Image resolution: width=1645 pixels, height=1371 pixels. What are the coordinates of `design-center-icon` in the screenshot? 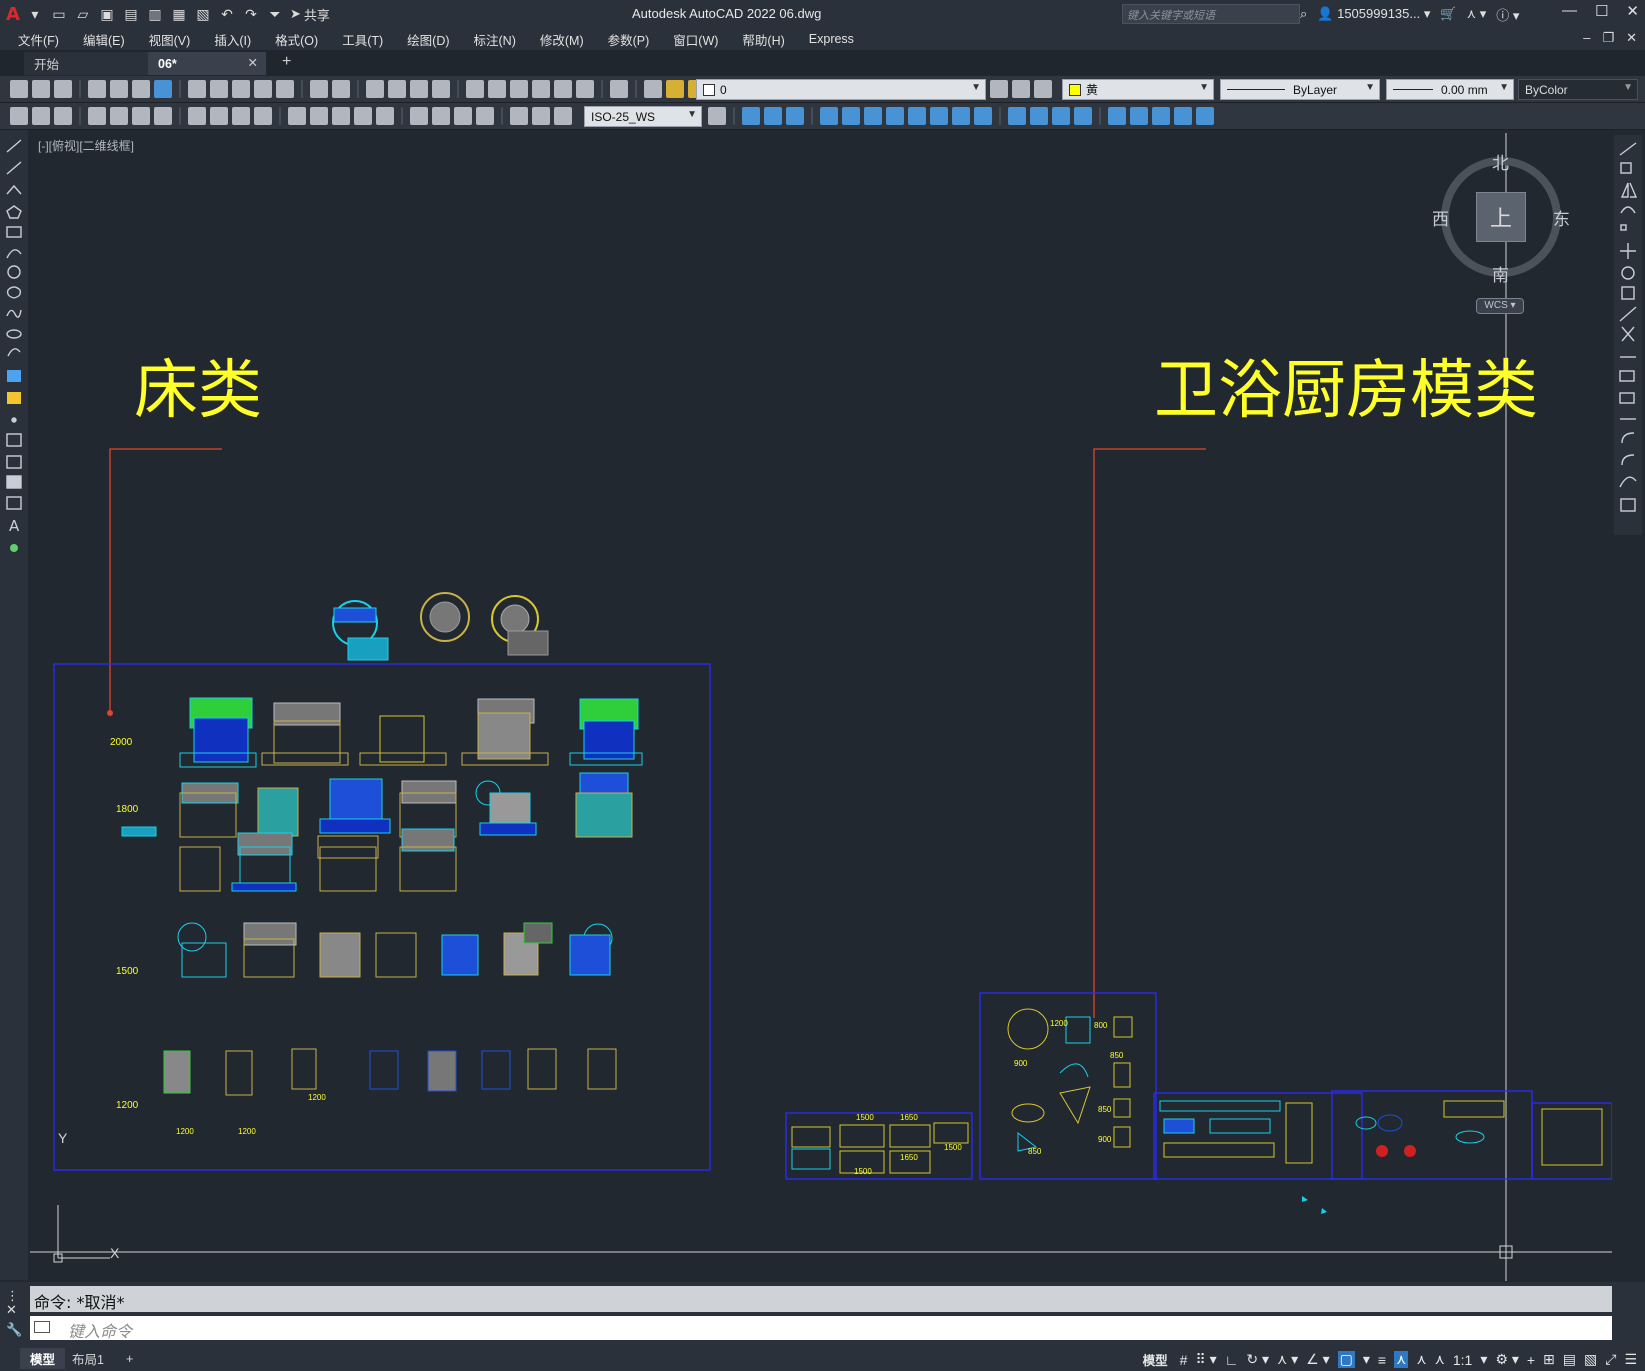 It's located at (497, 89).